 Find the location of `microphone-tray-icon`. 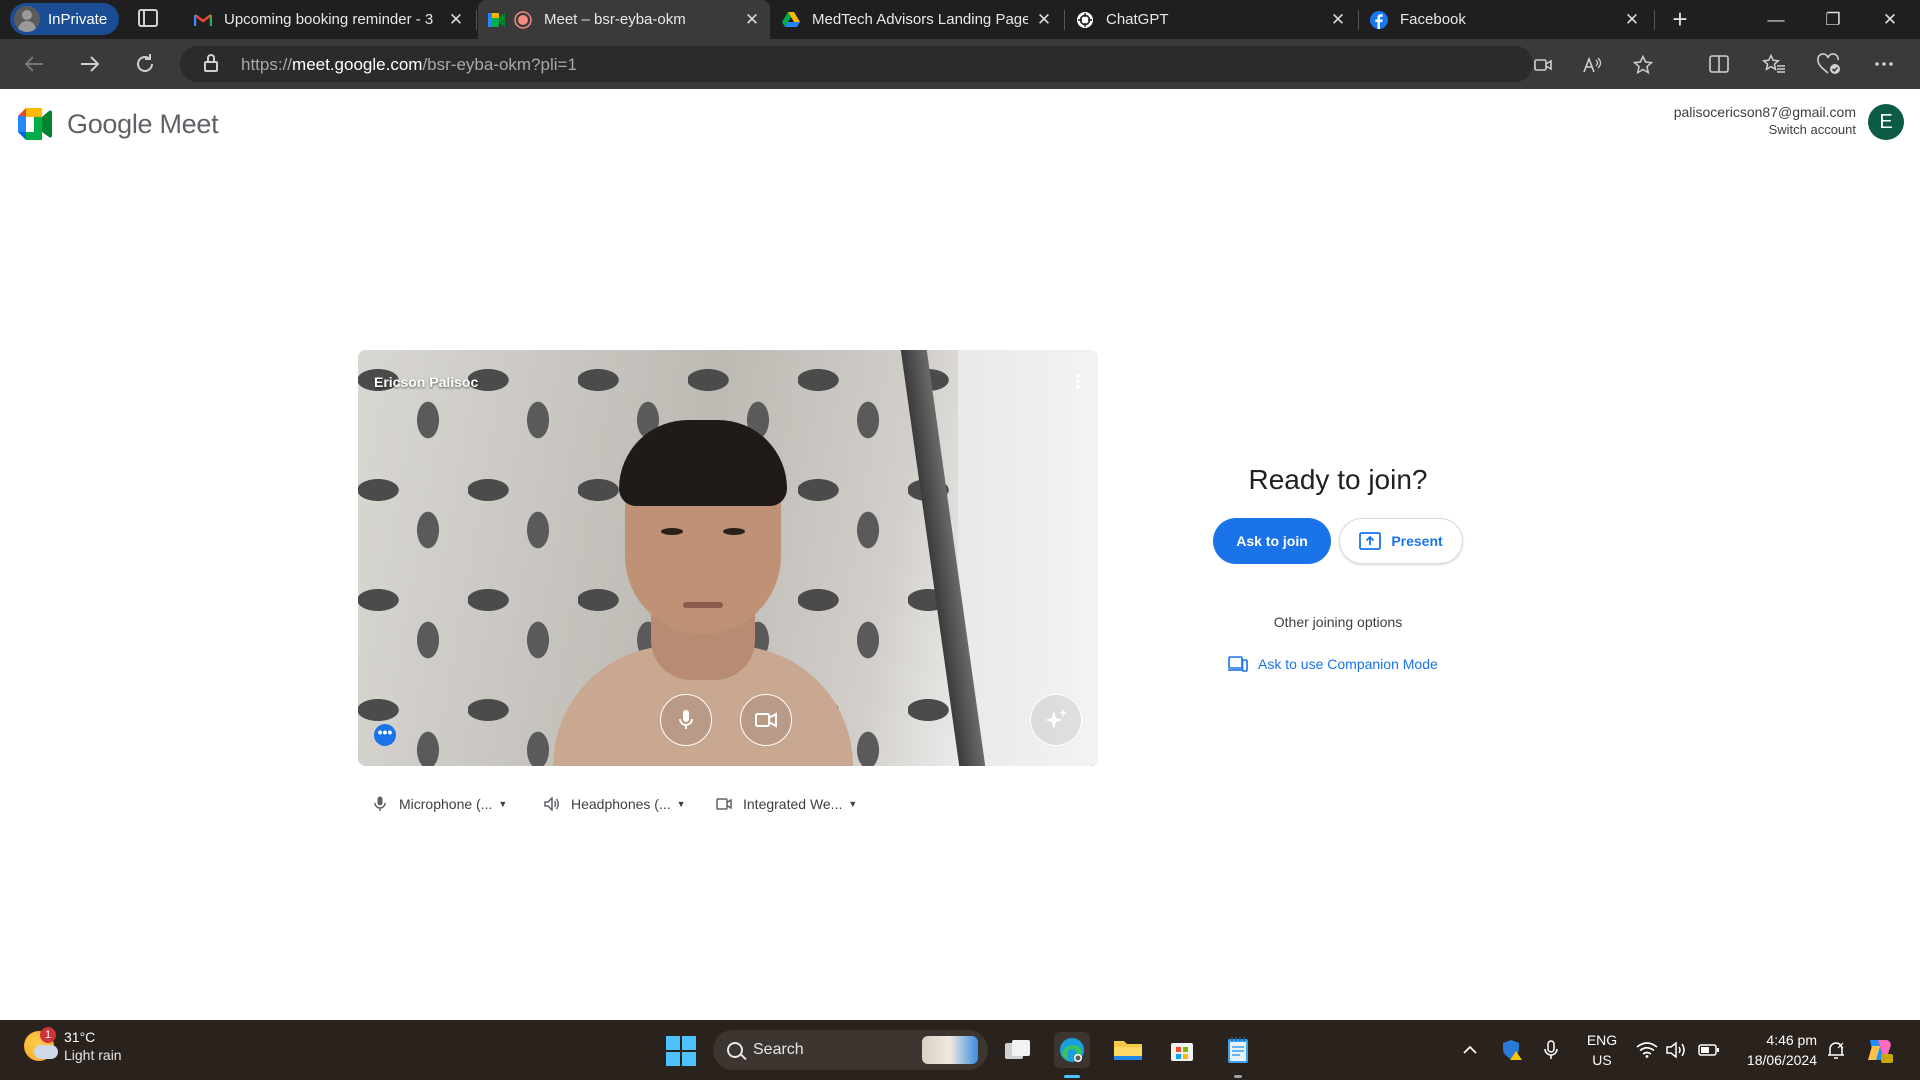

microphone-tray-icon is located at coordinates (1551, 1050).